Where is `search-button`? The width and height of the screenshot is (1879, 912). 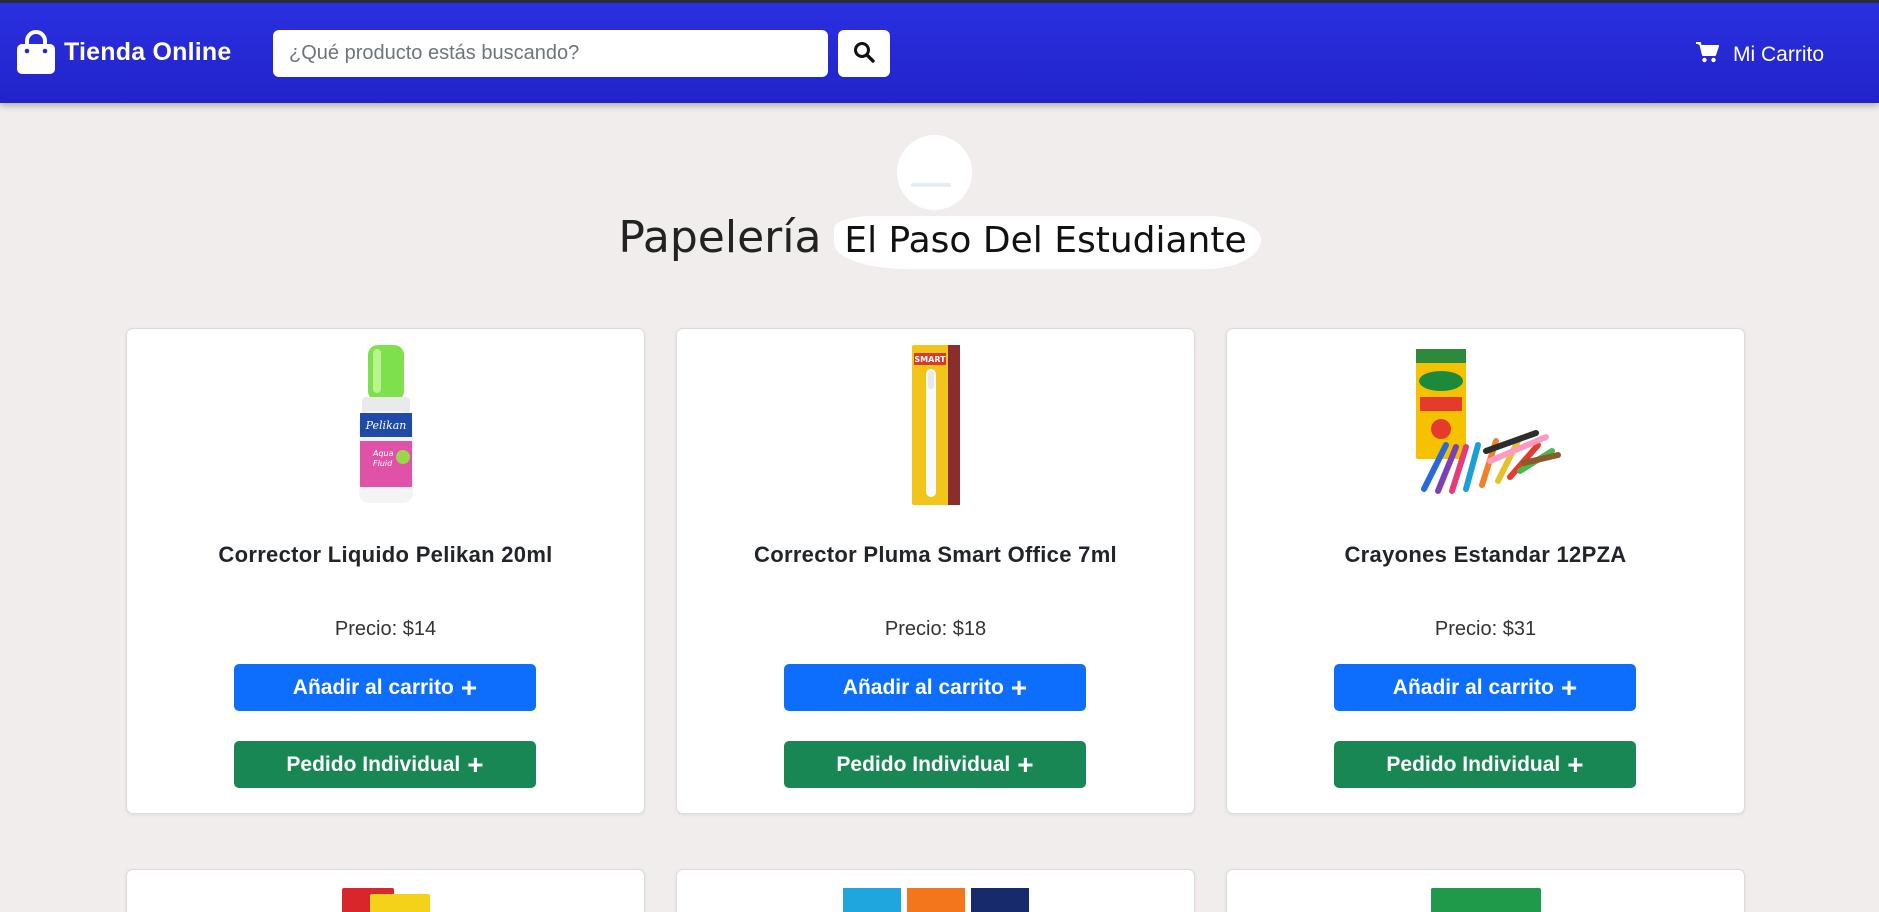 search-button is located at coordinates (864, 53).